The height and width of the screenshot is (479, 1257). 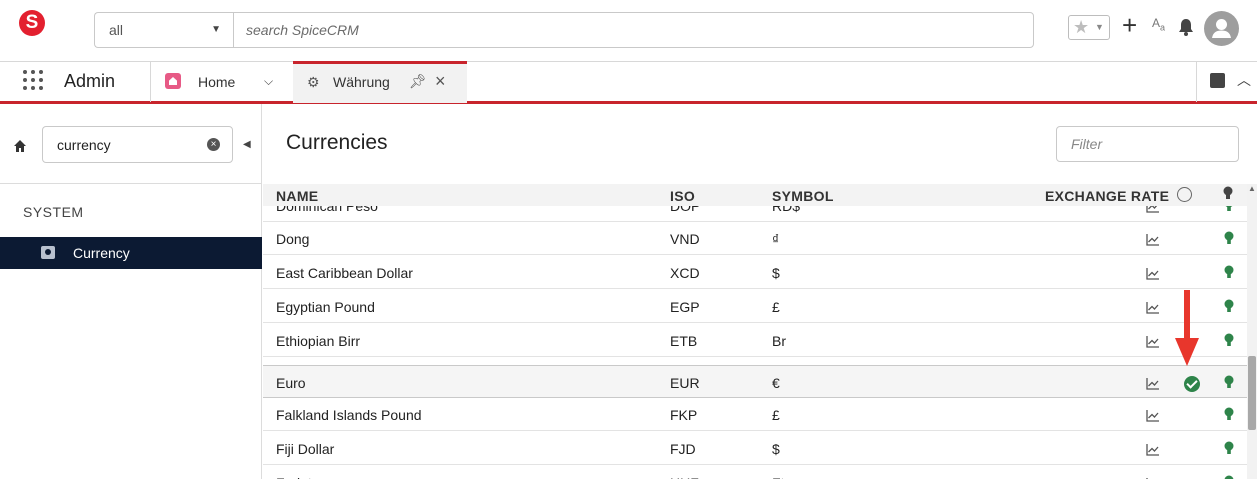 I want to click on table-row: Ethiopian Birr ETB Br, so click(x=755, y=340).